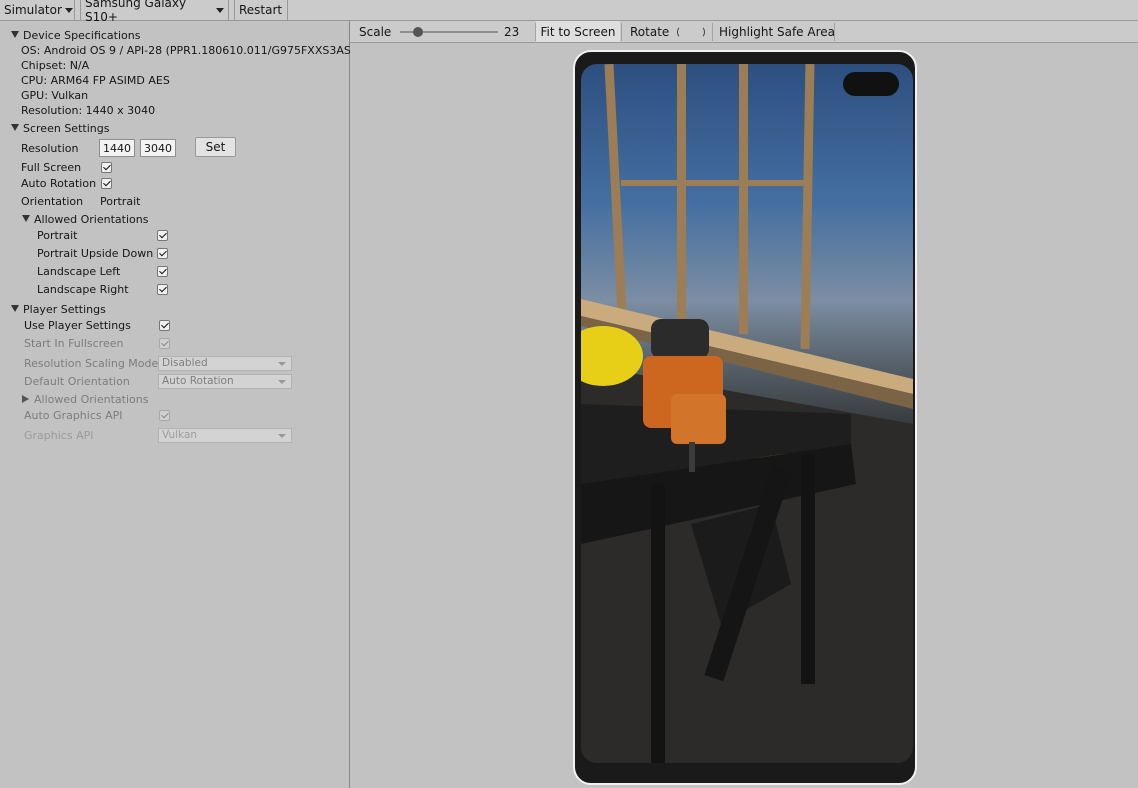  I want to click on default-orientation-dropdown: Auto Rotation, so click(225, 381).